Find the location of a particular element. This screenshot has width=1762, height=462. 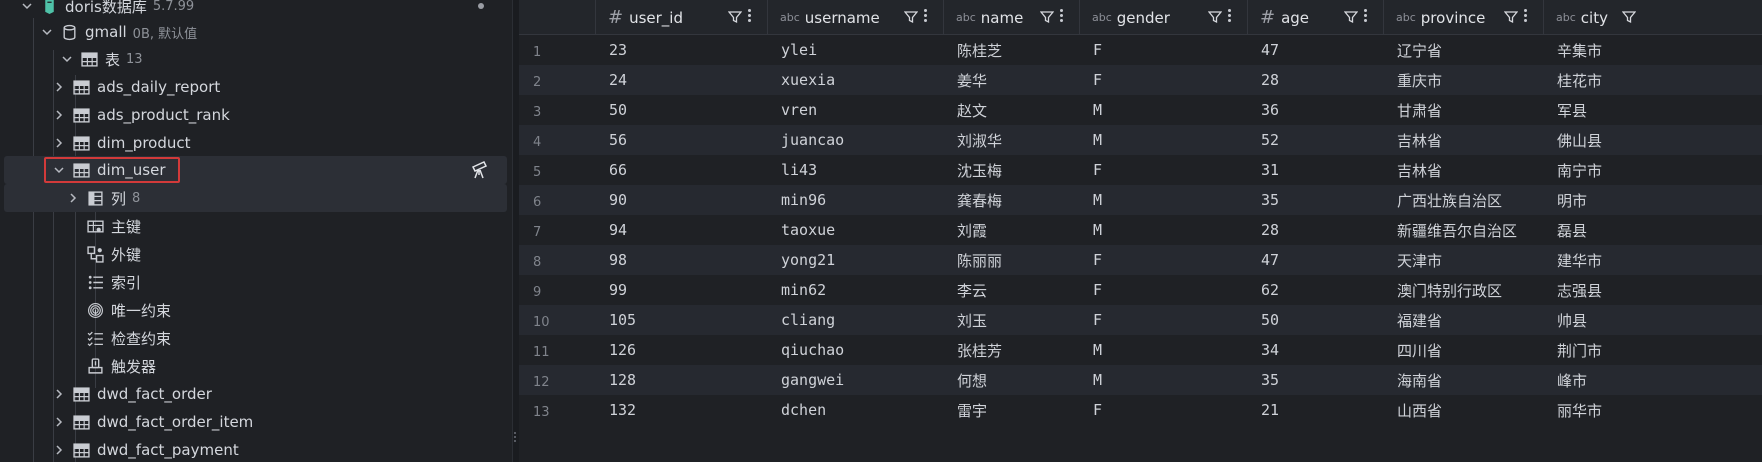

cell-city: 帅县 is located at coordinates (1572, 320).